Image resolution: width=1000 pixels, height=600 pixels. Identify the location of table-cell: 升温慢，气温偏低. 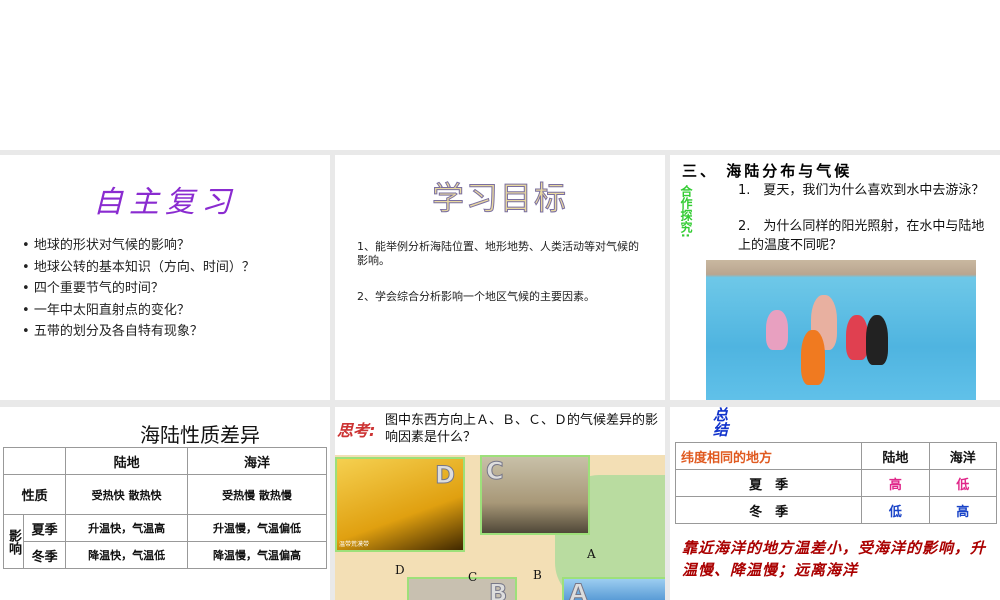
(257, 528).